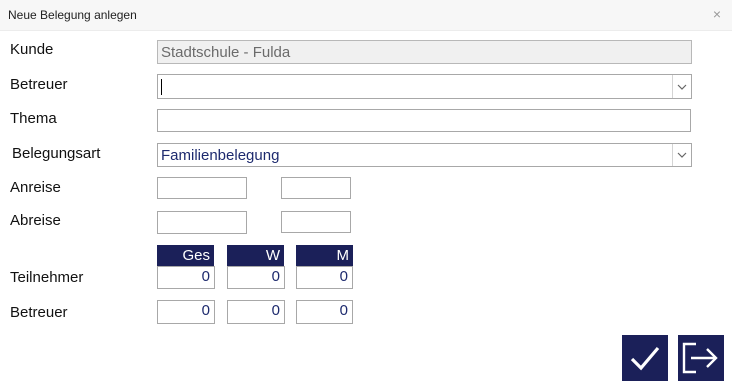  I want to click on confirm-button, so click(645, 358).